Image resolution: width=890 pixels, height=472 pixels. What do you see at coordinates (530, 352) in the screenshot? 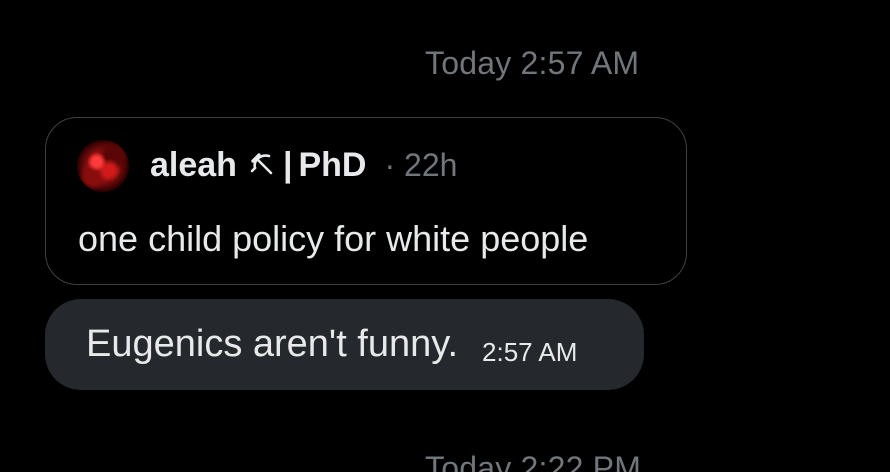
I see `message-time: 2:57 AM` at bounding box center [530, 352].